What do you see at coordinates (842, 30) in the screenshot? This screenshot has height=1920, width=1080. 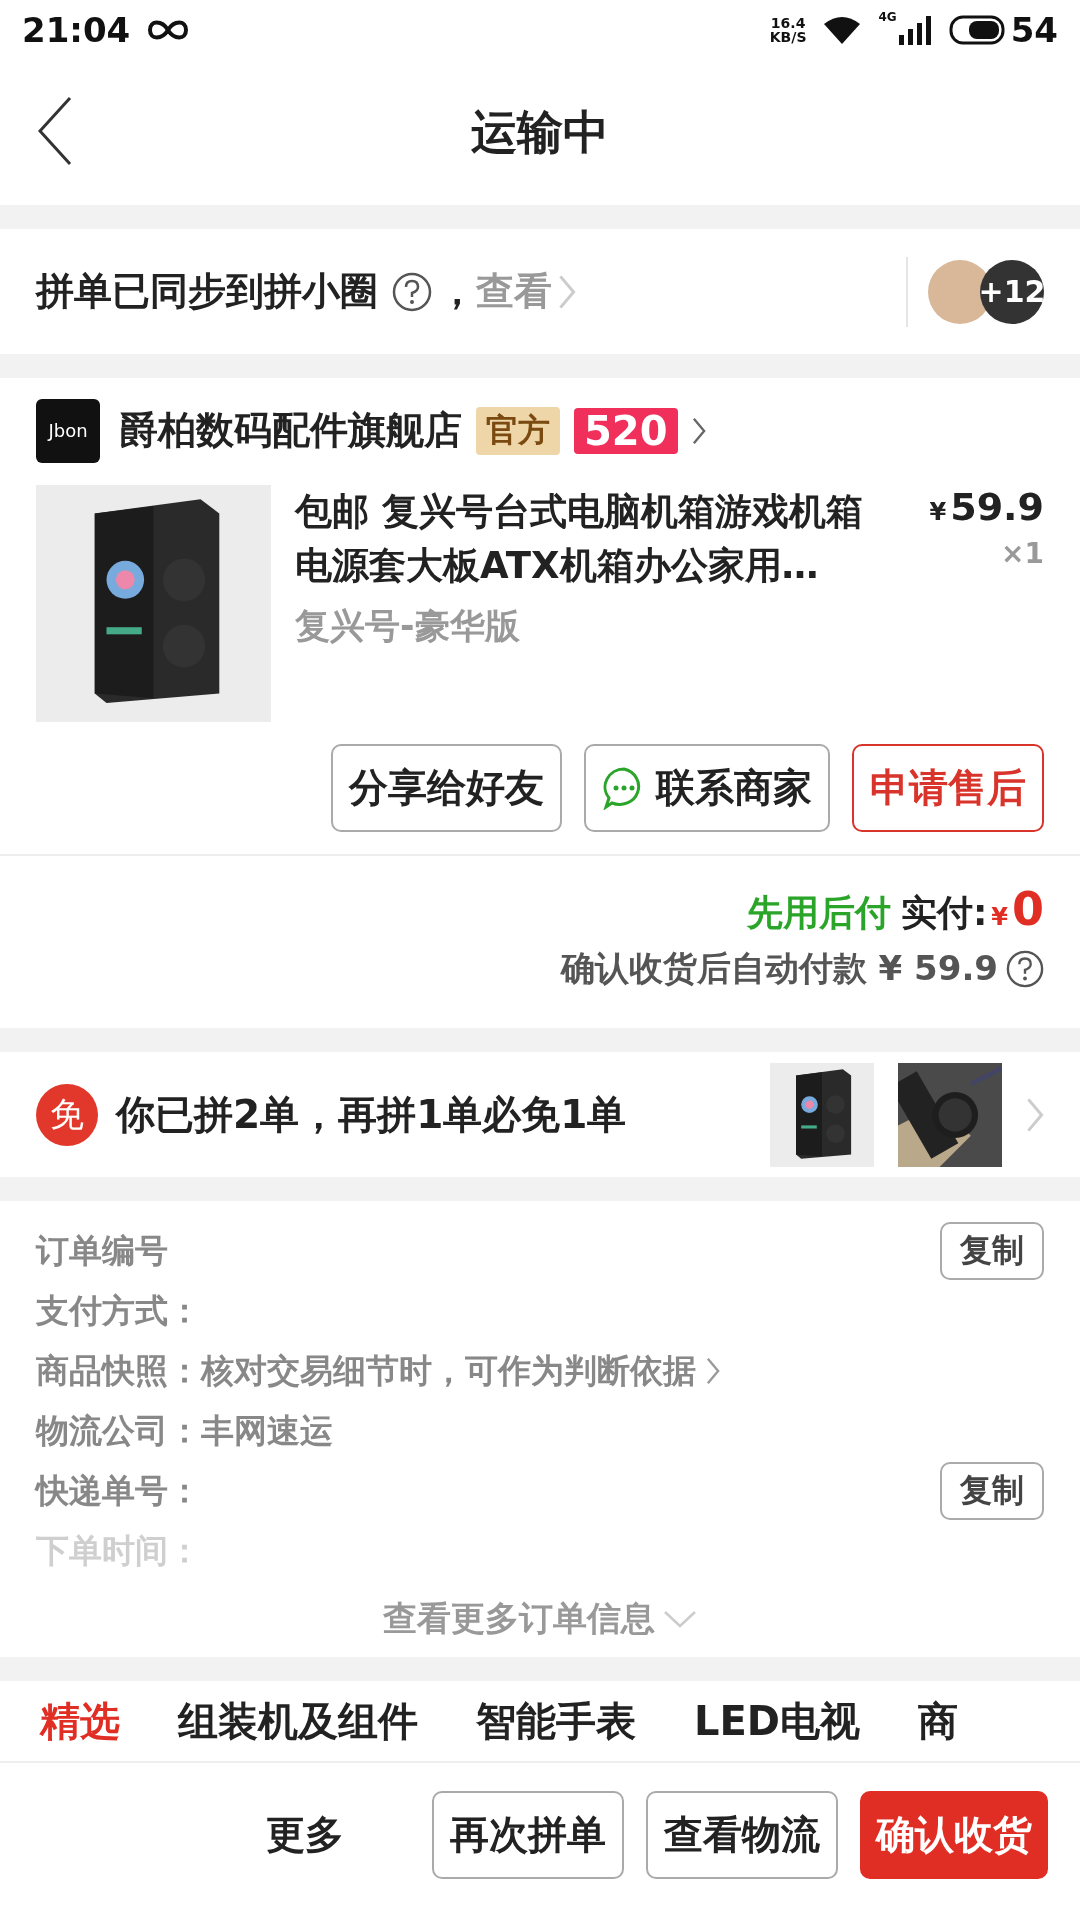 I see `wifi-icon` at bounding box center [842, 30].